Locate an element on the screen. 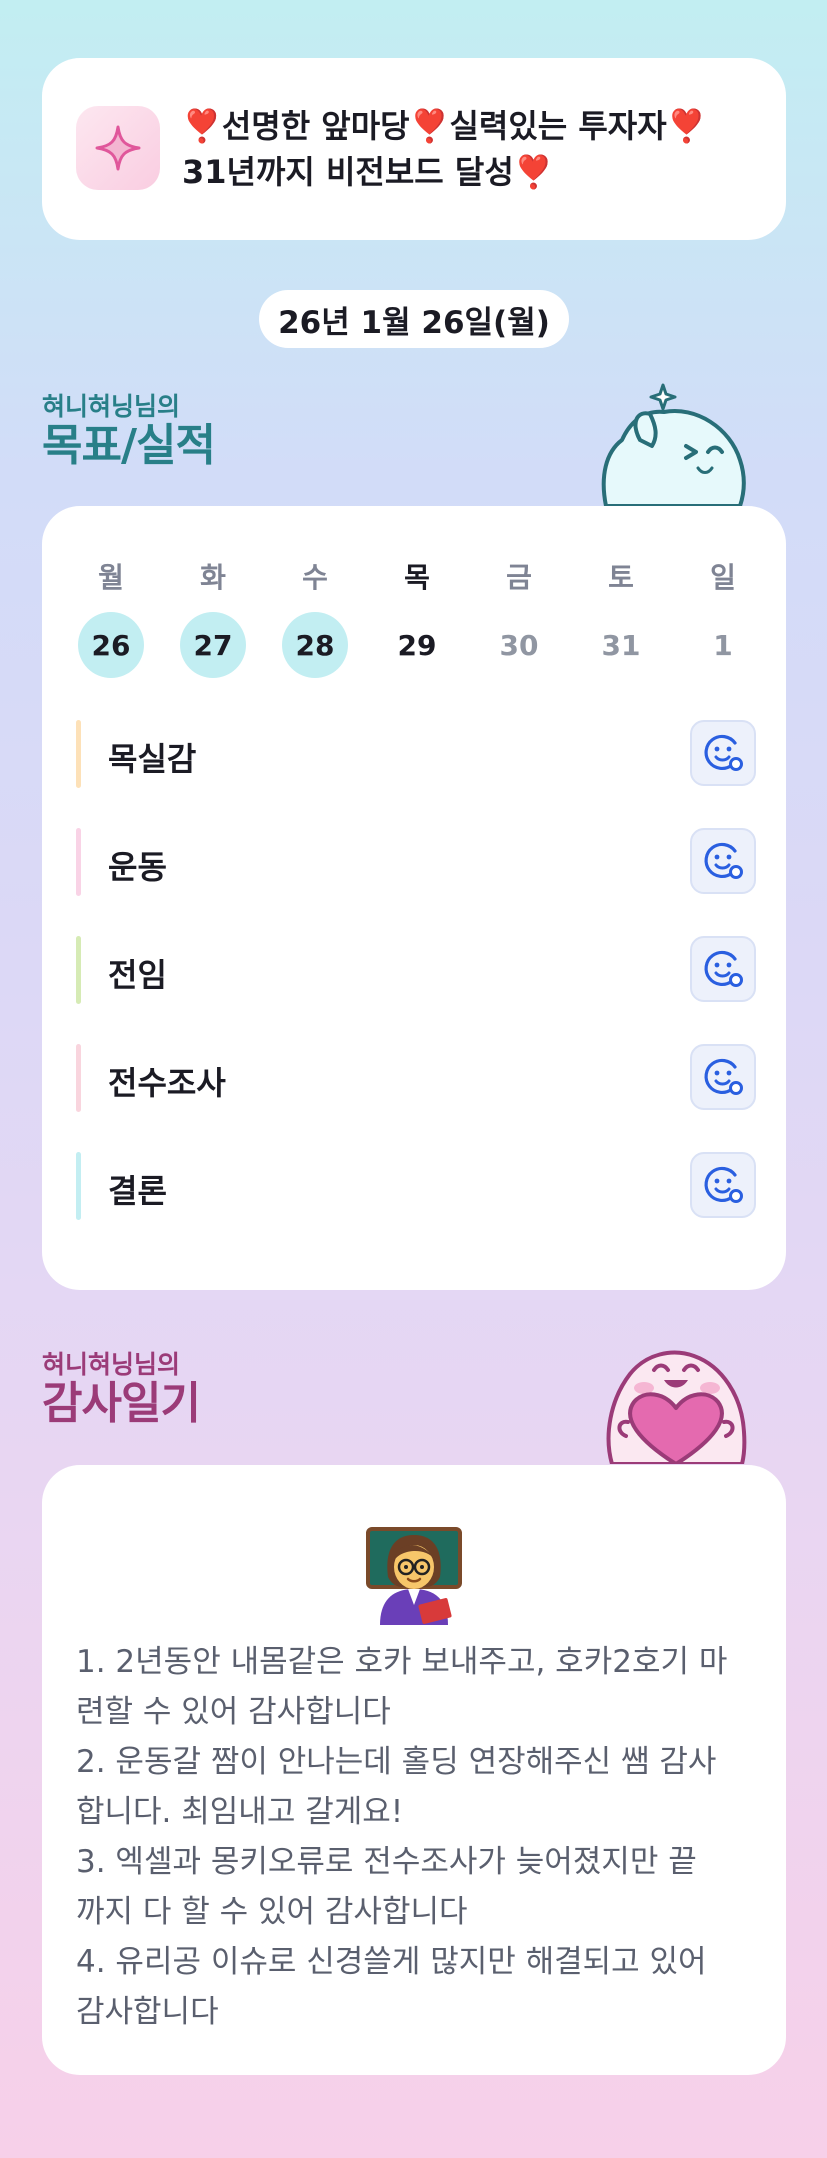  gratitude-line: 까지 다 할 수 있어 감사합니다 is located at coordinates (272, 1912).